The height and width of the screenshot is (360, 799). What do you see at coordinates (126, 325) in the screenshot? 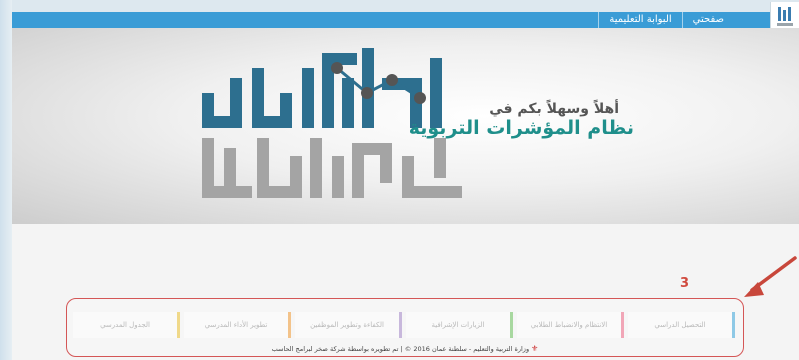
I see `tab-school-timetable: الجدول المدرسي` at bounding box center [126, 325].